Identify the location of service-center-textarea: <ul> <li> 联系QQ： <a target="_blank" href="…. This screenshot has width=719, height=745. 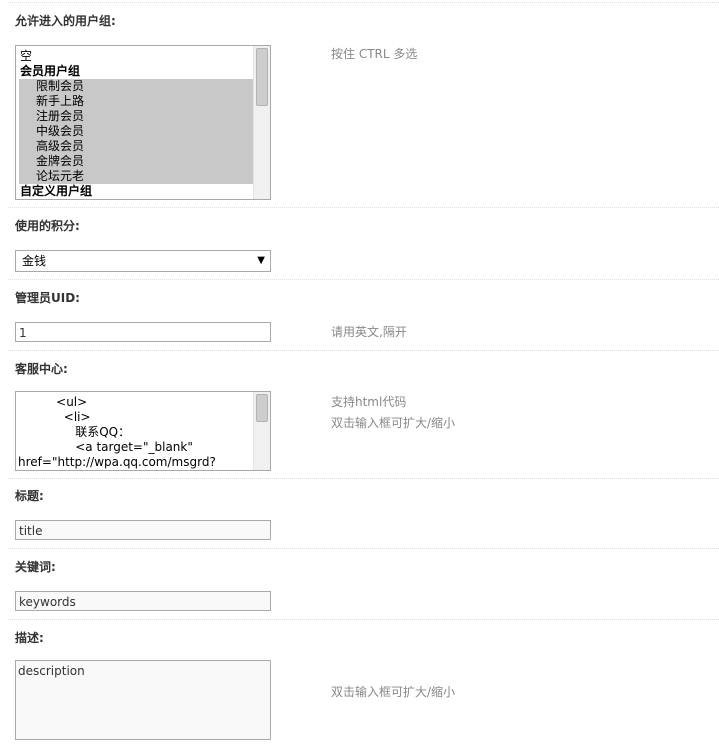
(143, 431).